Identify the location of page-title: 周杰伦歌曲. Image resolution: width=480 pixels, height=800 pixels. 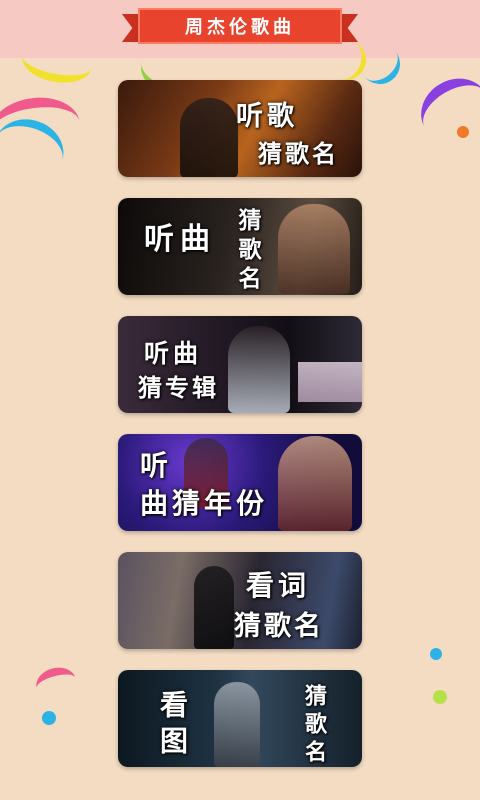
(240, 27).